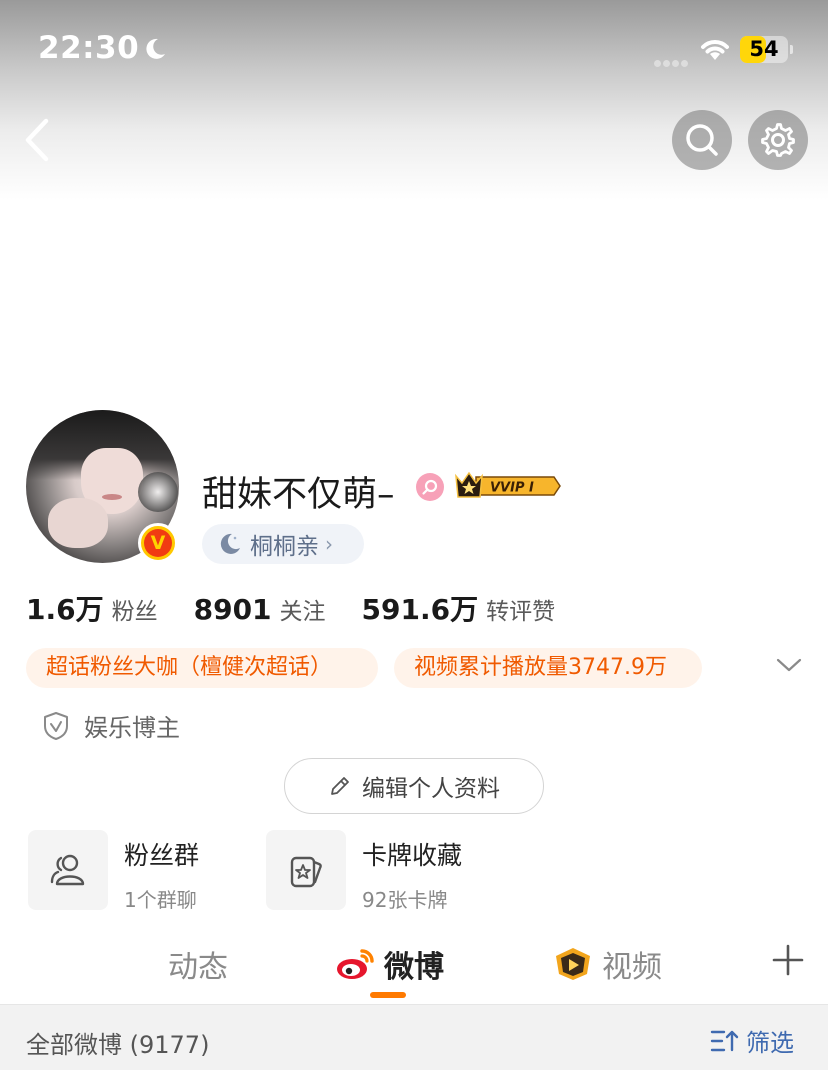  What do you see at coordinates (232, 609) in the screenshot?
I see `stat-value: 8901` at bounding box center [232, 609].